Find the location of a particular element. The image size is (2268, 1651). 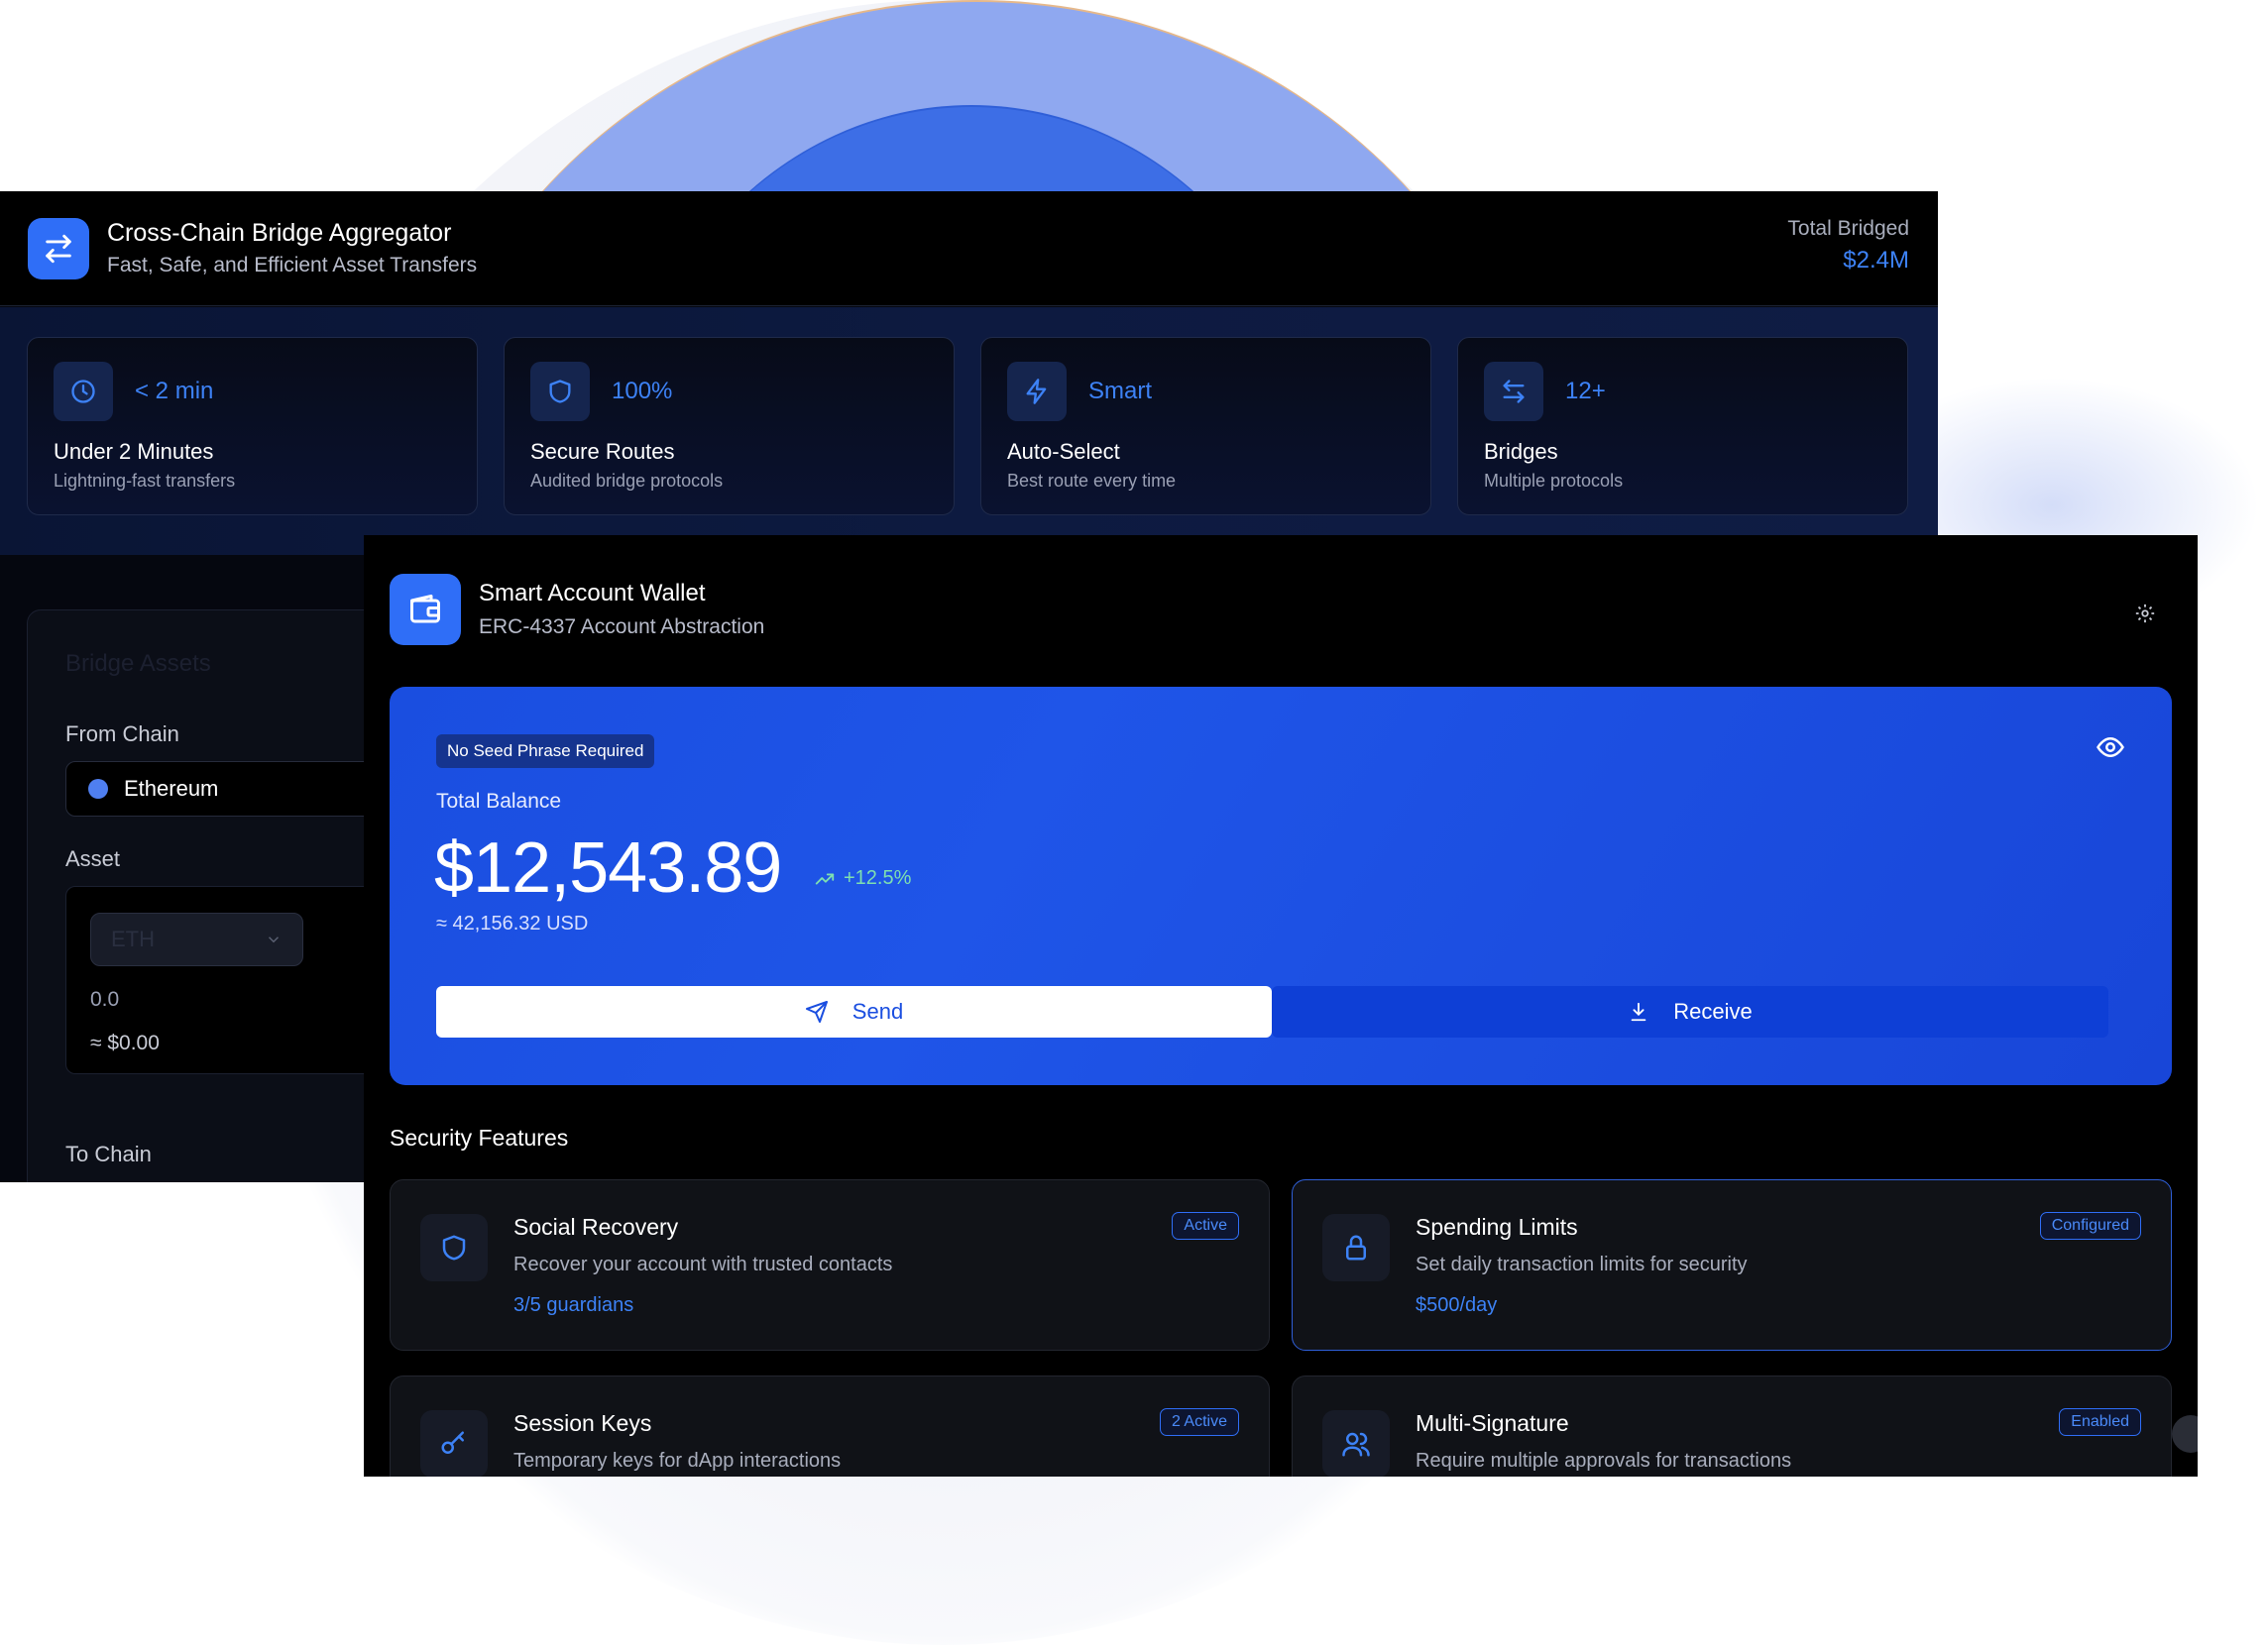

balance-amount: $12,543.89 is located at coordinates (608, 868).